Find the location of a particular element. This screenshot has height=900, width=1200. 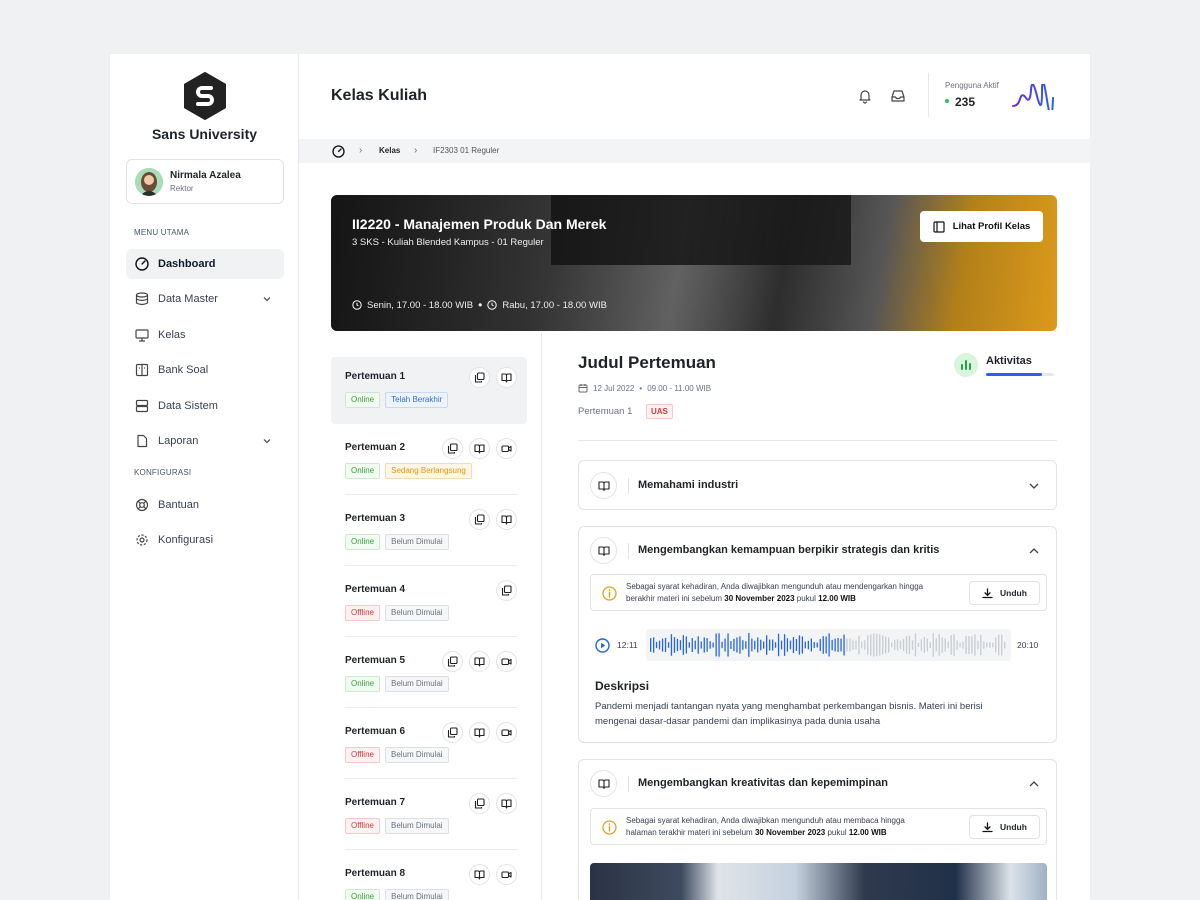

user-profile-card: Nirmala Azalea Rektor is located at coordinates (205, 181).